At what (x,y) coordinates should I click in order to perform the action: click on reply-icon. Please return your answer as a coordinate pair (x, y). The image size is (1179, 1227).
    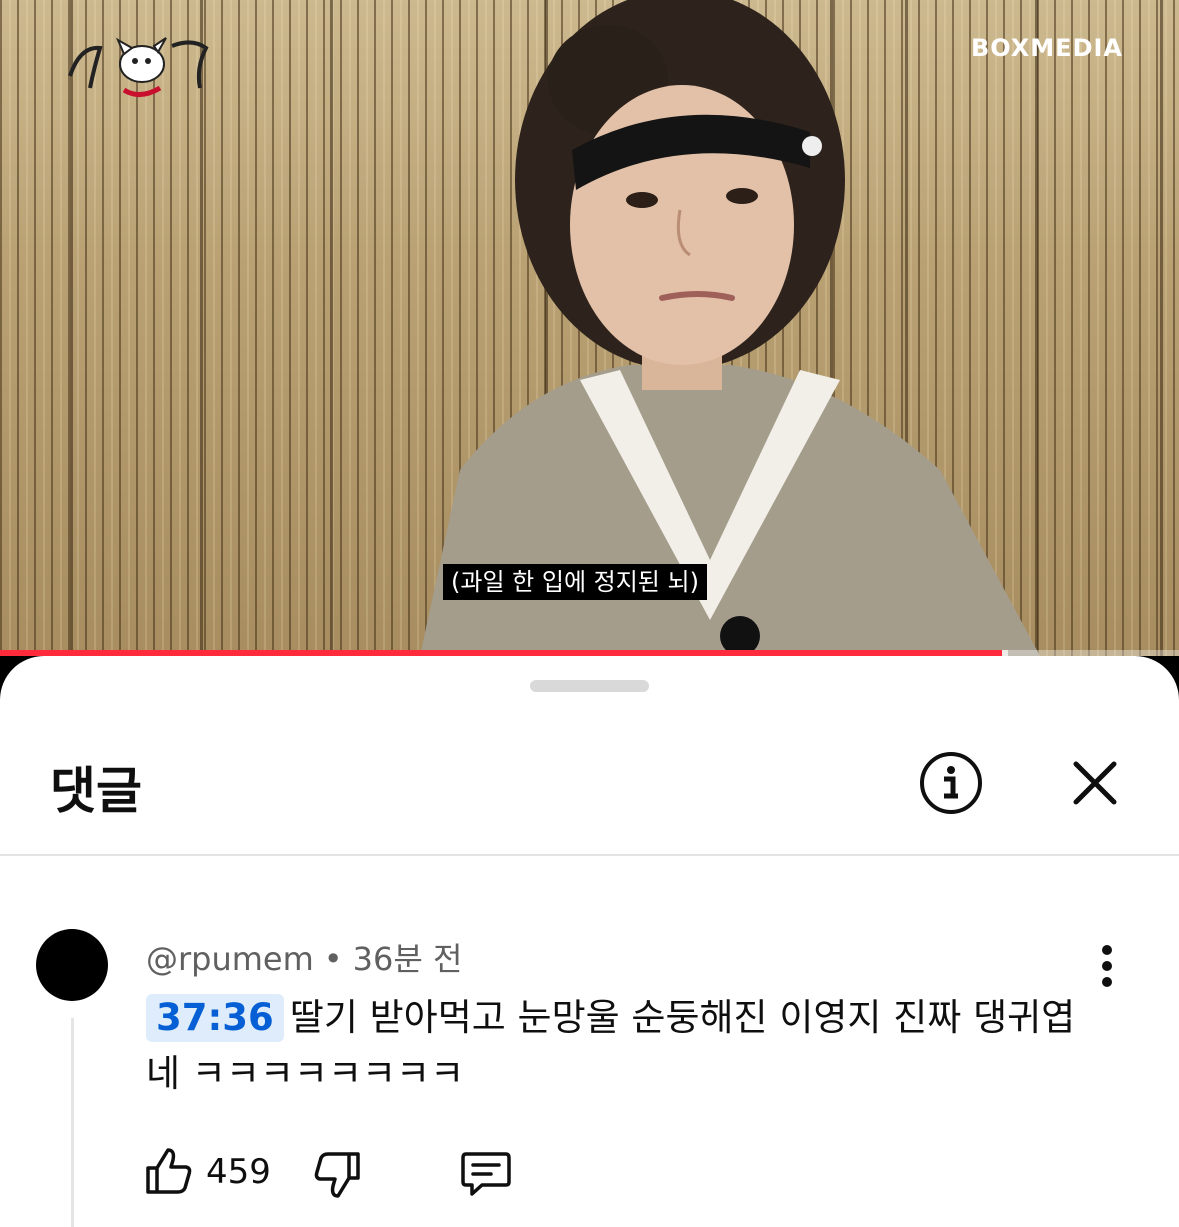
    Looking at the image, I should click on (486, 1174).